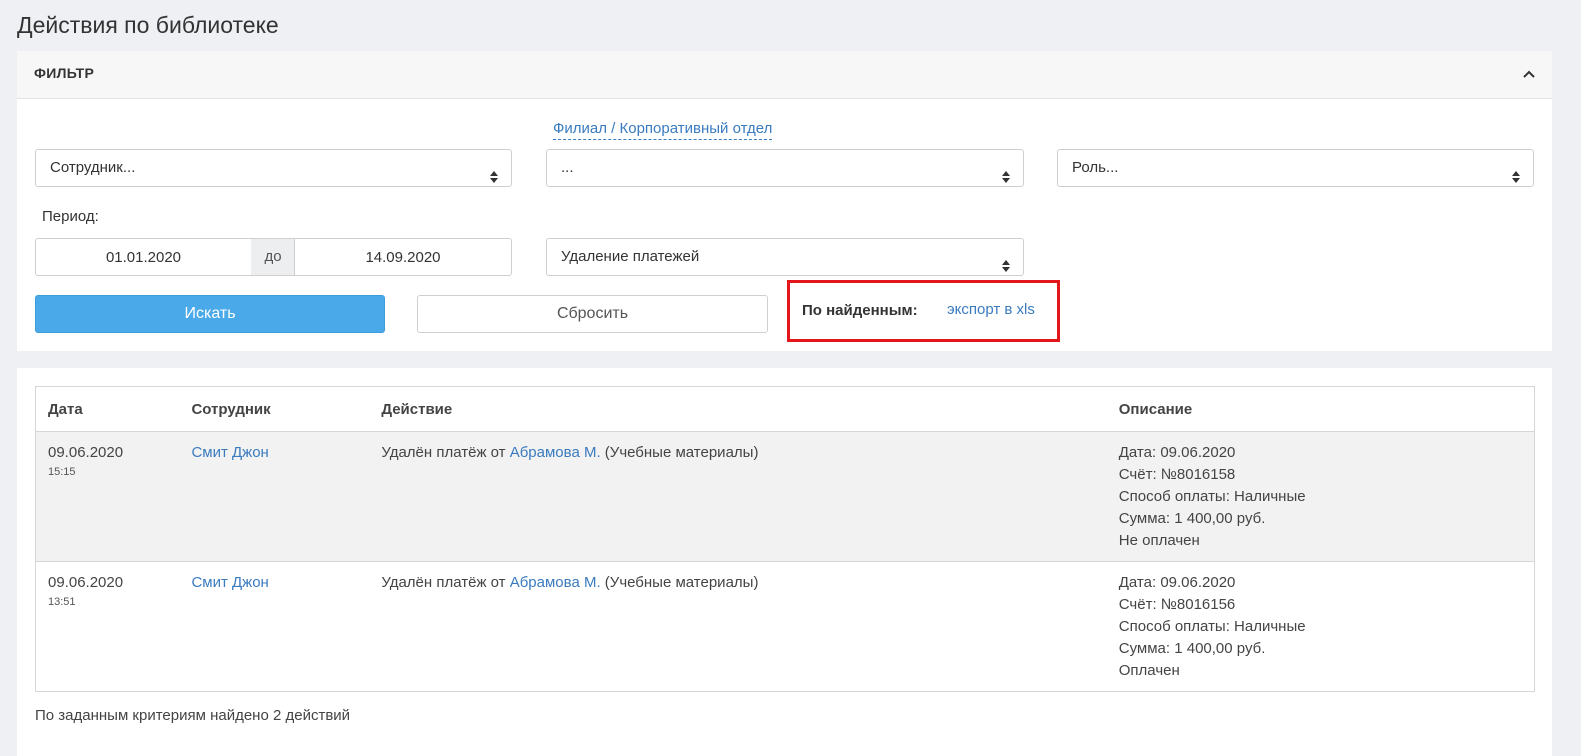 This screenshot has height=756, width=1581. Describe the element at coordinates (1320, 409) in the screenshot. I see `column-header-description: Описание` at that location.